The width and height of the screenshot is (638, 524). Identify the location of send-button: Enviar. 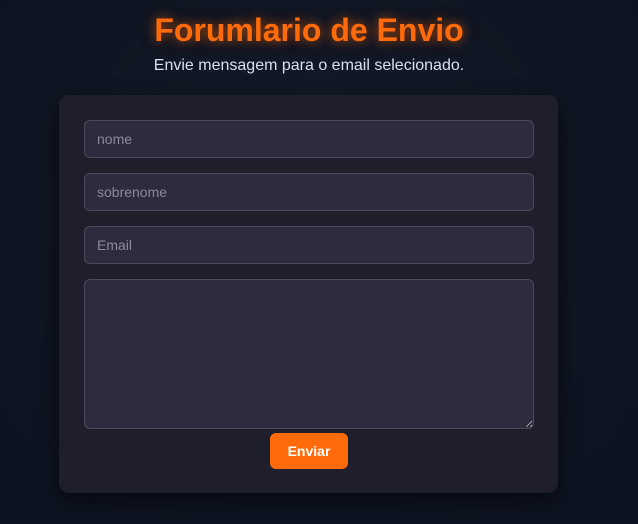
(309, 451).